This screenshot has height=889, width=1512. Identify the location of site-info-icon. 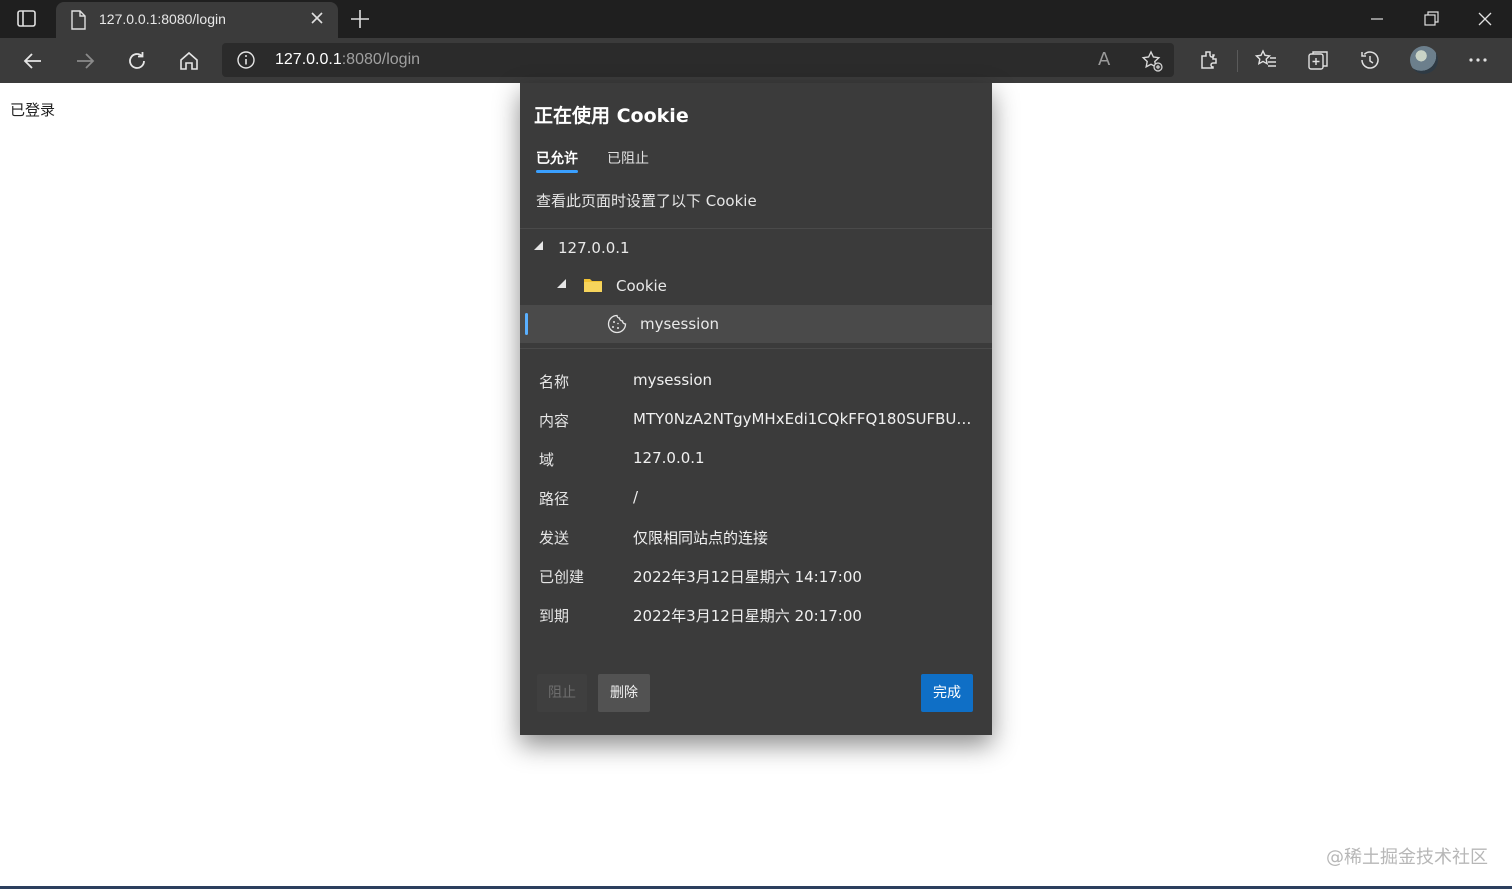
(246, 62).